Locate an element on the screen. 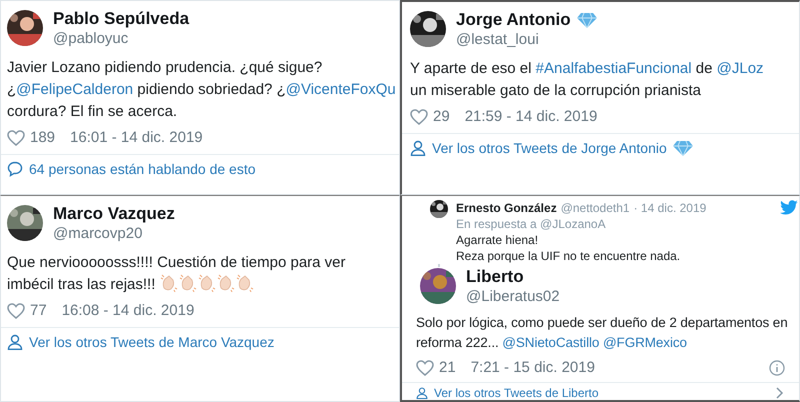  mention-link: @VicenteFoxQu is located at coordinates (341, 89).